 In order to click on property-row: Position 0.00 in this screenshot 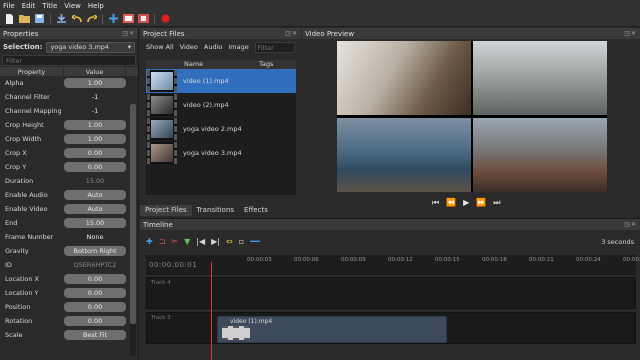, I will do `click(69, 307)`.